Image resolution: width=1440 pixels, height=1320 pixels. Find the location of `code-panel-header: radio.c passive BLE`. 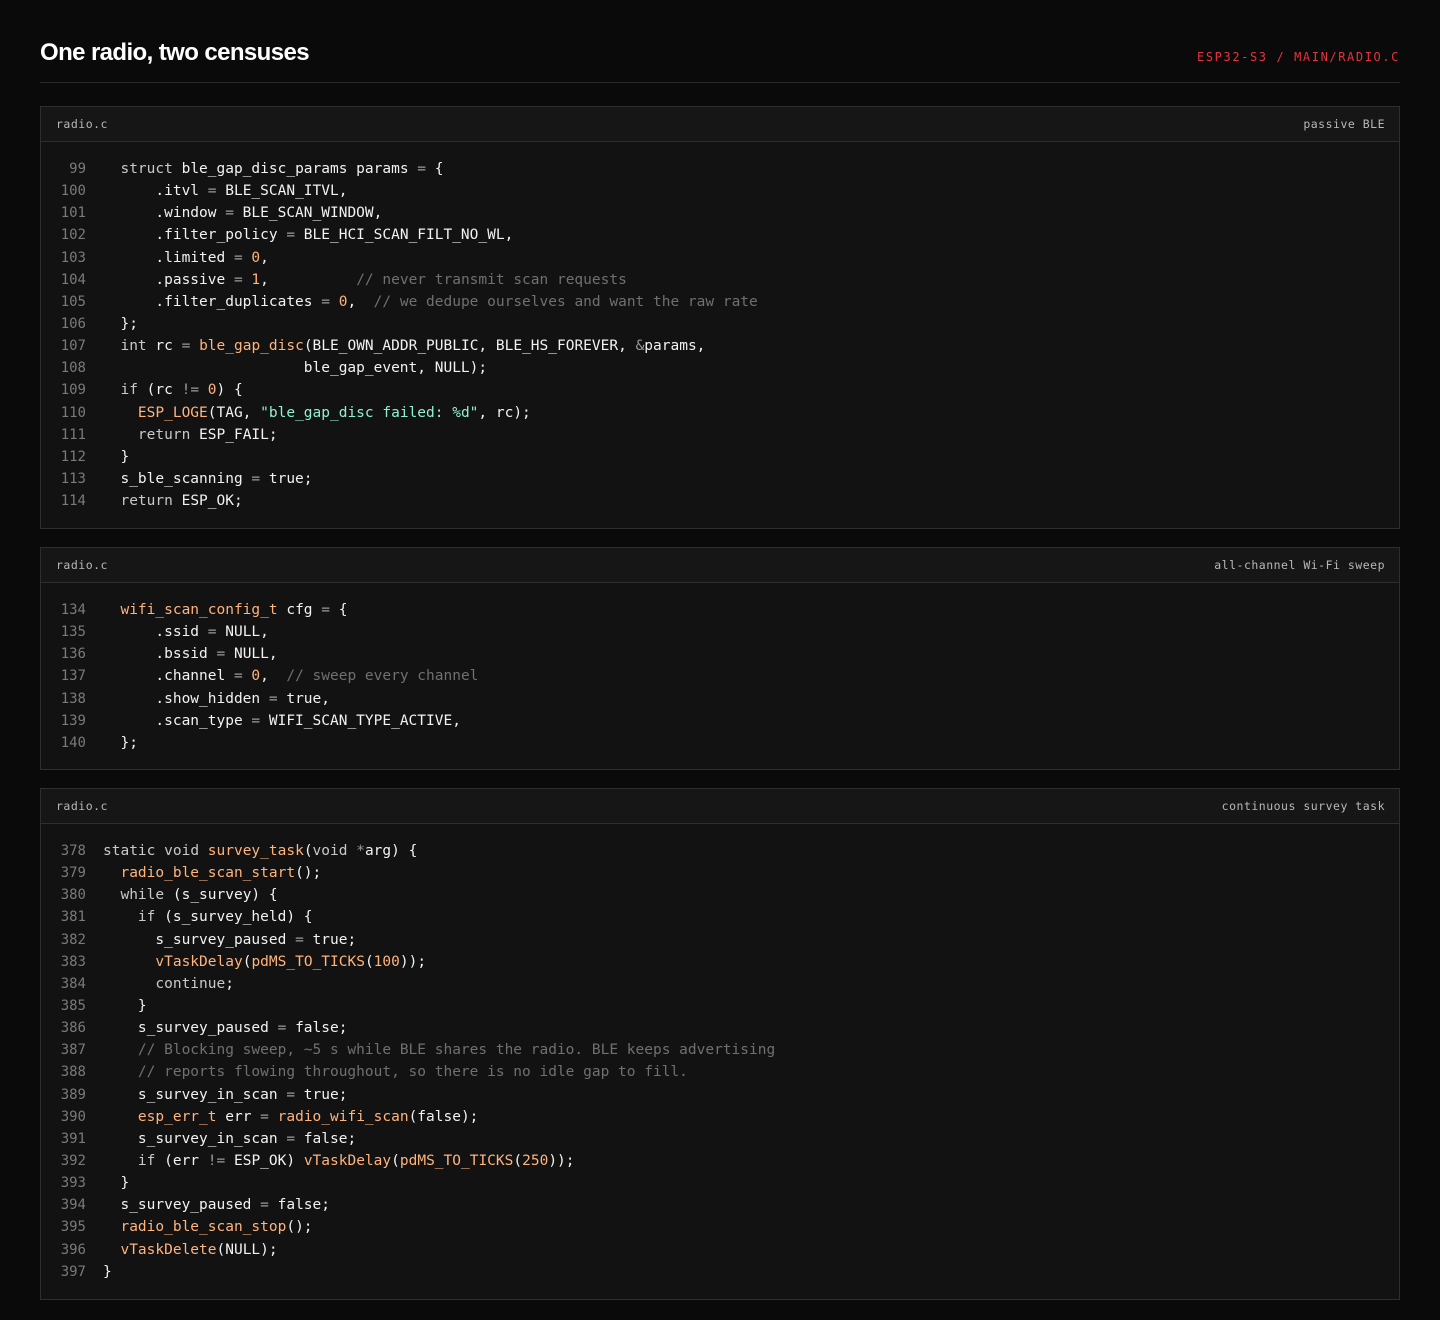

code-panel-header: radio.c passive BLE is located at coordinates (720, 124).